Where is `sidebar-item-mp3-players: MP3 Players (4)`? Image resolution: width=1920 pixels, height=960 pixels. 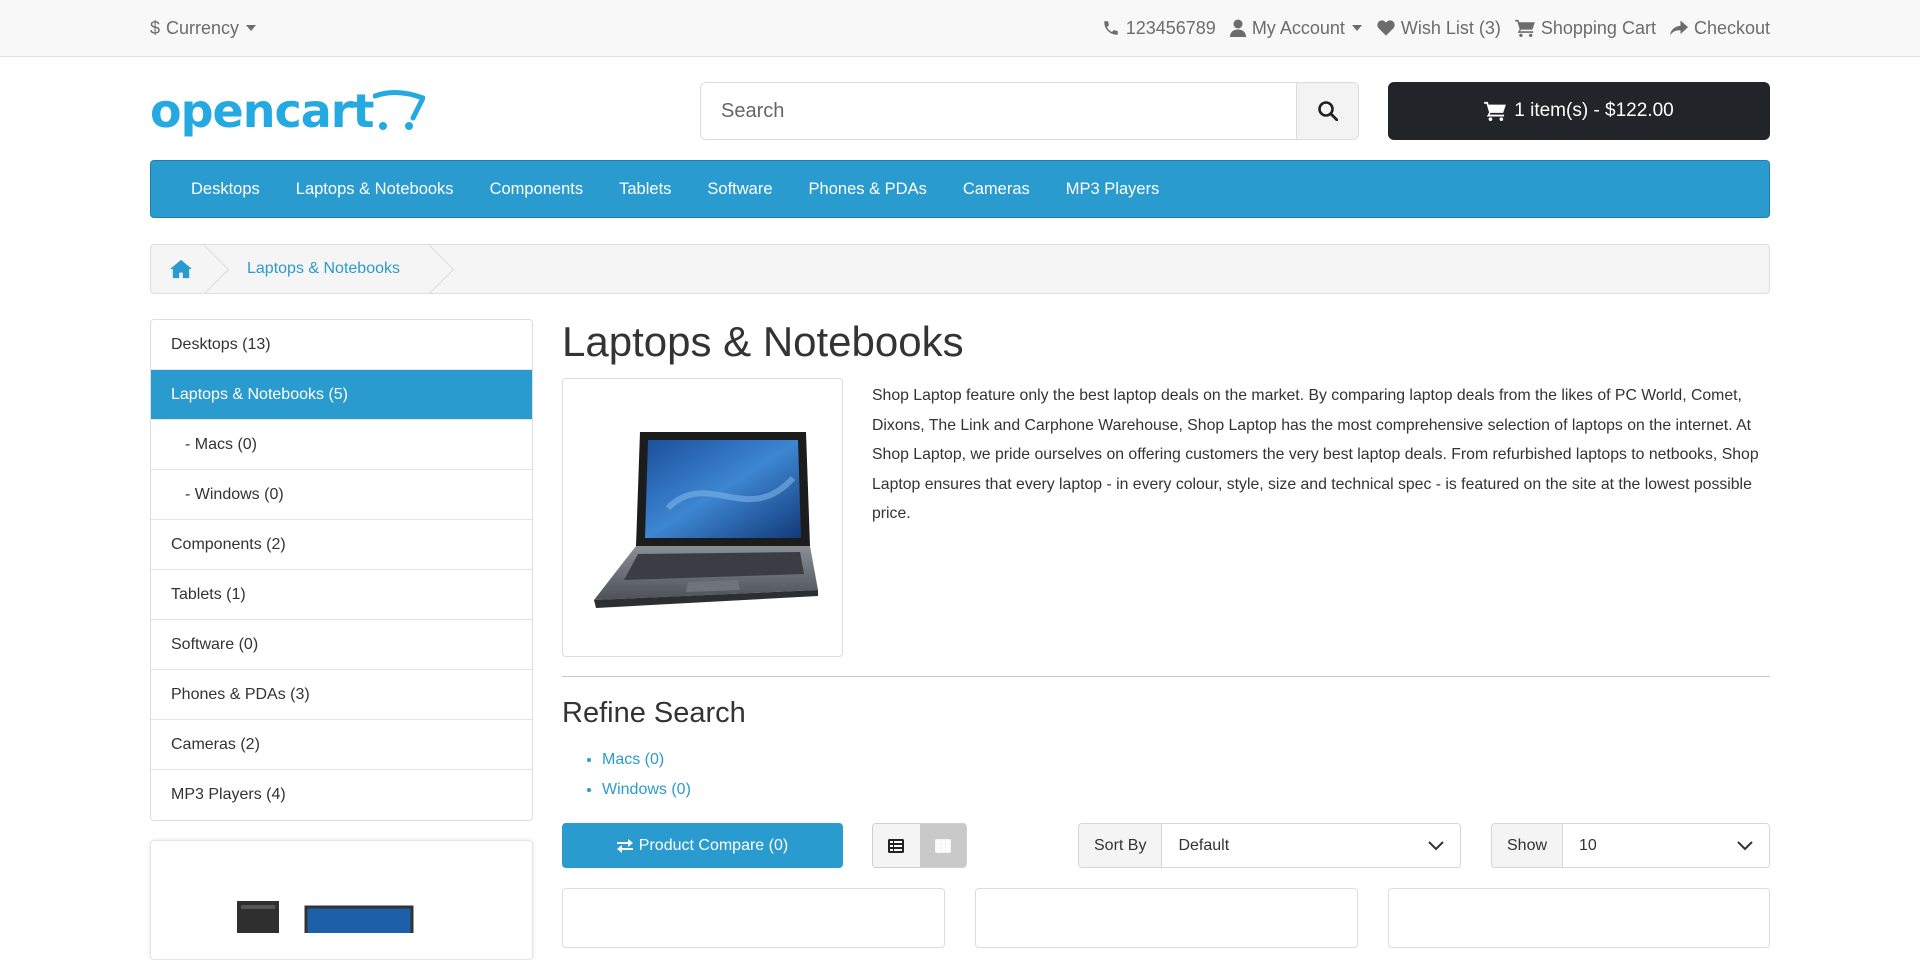 sidebar-item-mp3-players: MP3 Players (4) is located at coordinates (341, 795).